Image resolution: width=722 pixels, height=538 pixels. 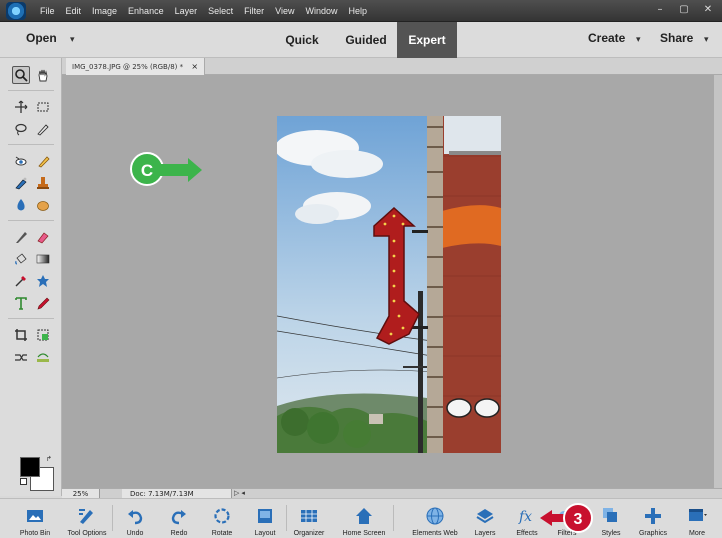 I want to click on tool-options-button: Tool Options, so click(x=87, y=518).